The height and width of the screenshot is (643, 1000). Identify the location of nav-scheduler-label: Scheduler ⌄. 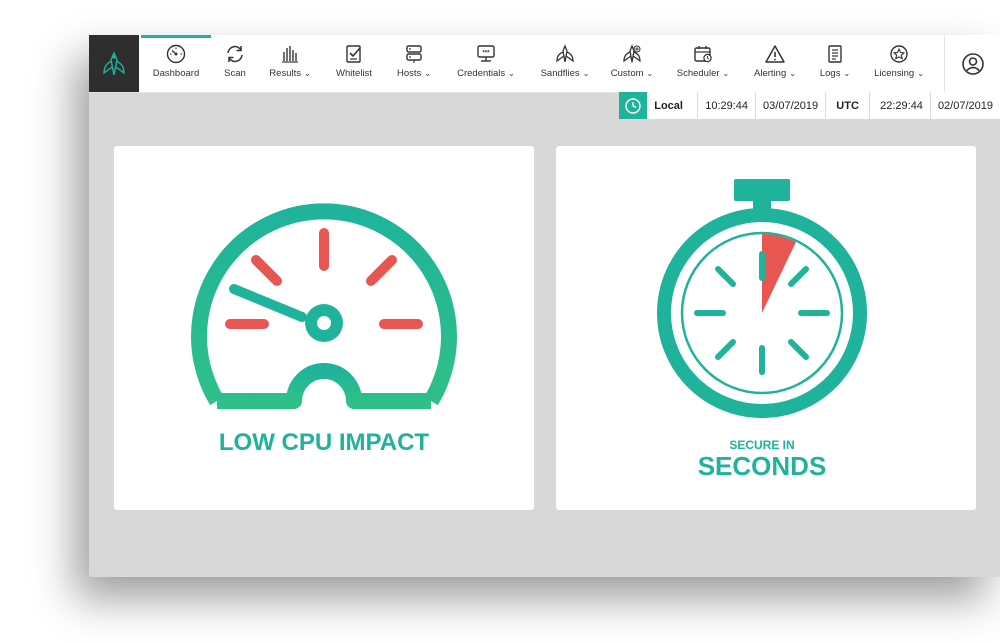
(703, 73).